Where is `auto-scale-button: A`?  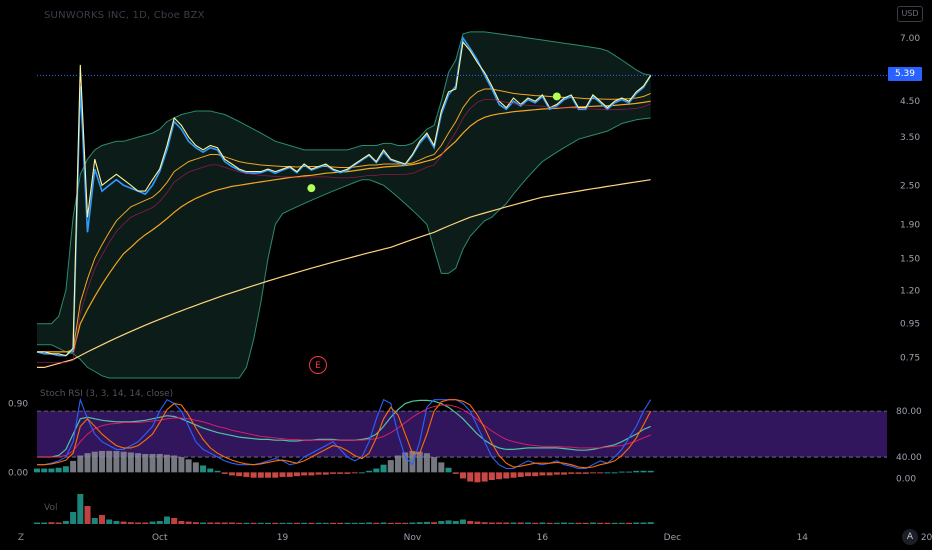 auto-scale-button: A is located at coordinates (910, 537).